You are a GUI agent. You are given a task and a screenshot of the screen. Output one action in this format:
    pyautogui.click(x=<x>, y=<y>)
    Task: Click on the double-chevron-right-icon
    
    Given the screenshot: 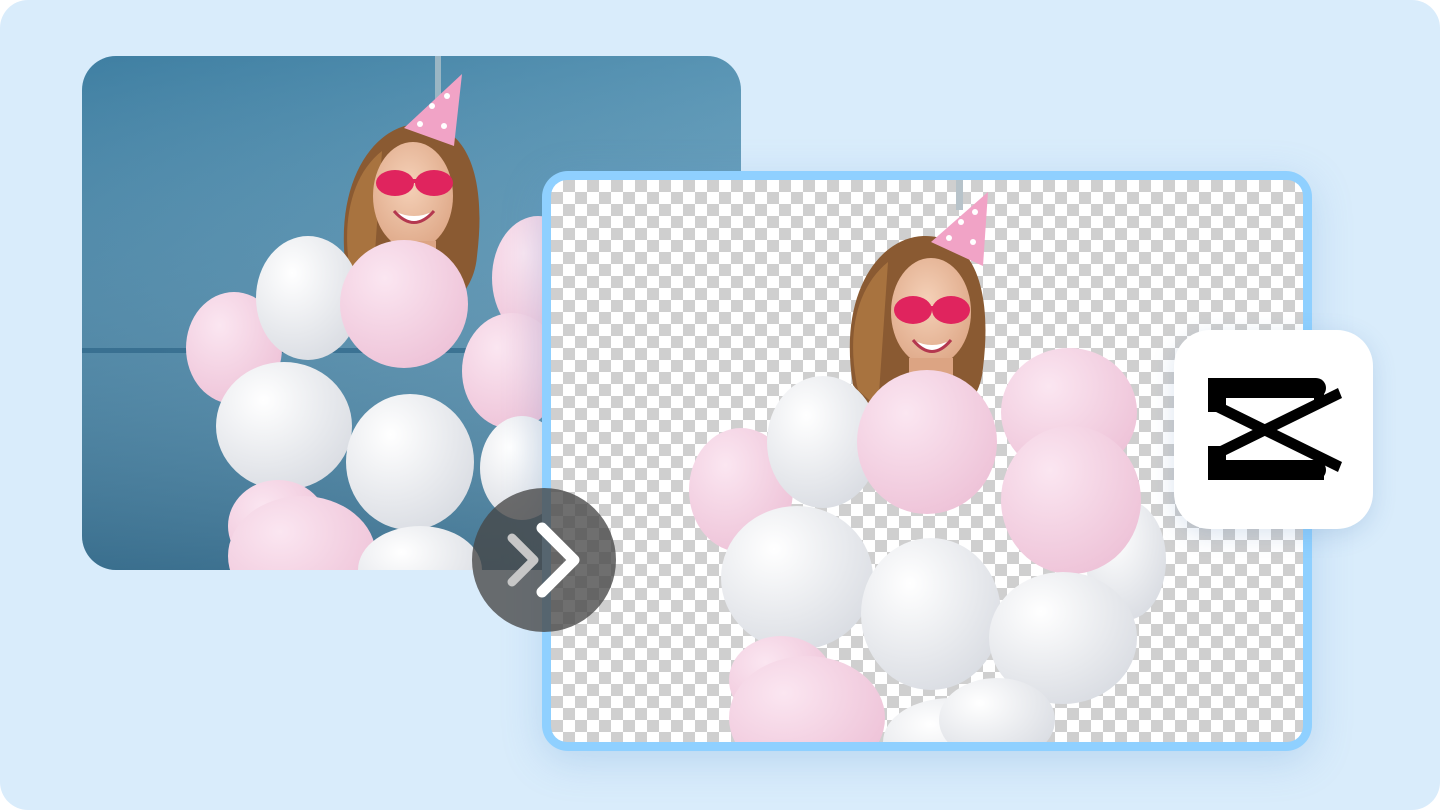 What is the action you would take?
    pyautogui.click(x=543, y=560)
    